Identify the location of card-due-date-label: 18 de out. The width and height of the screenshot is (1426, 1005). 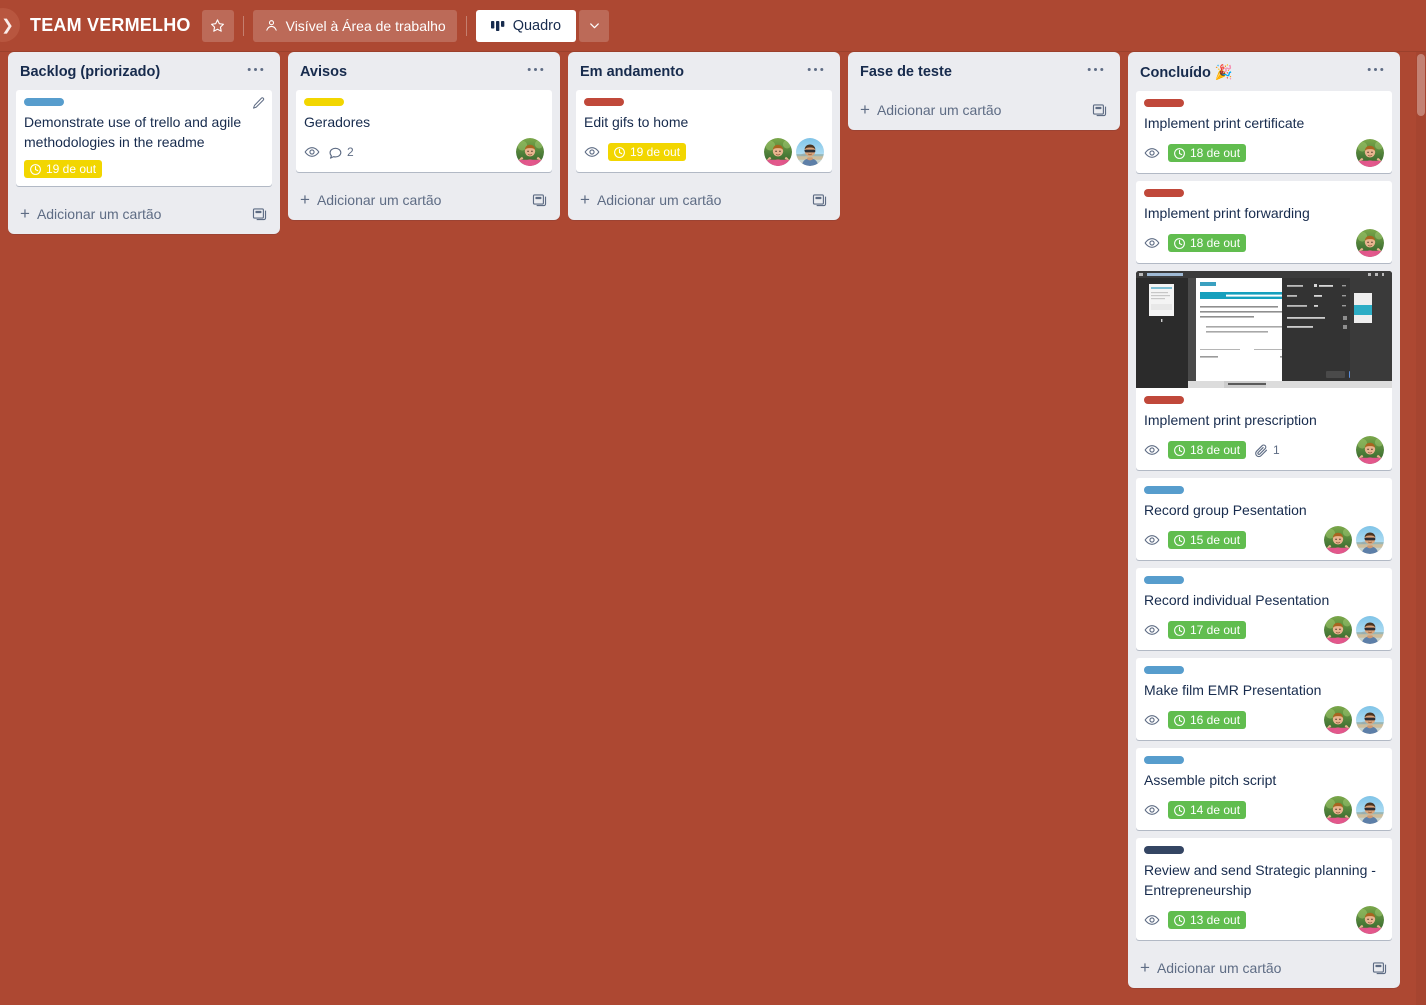
(1215, 153).